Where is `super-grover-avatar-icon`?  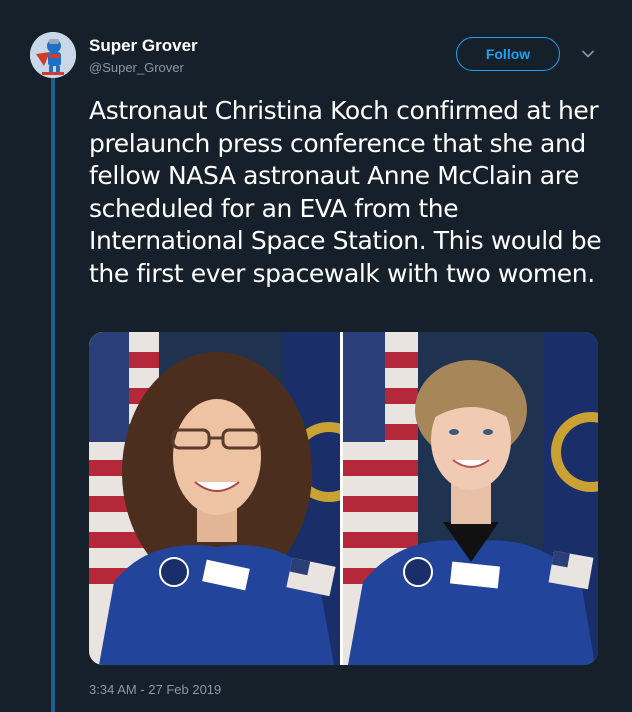 super-grover-avatar-icon is located at coordinates (53, 55).